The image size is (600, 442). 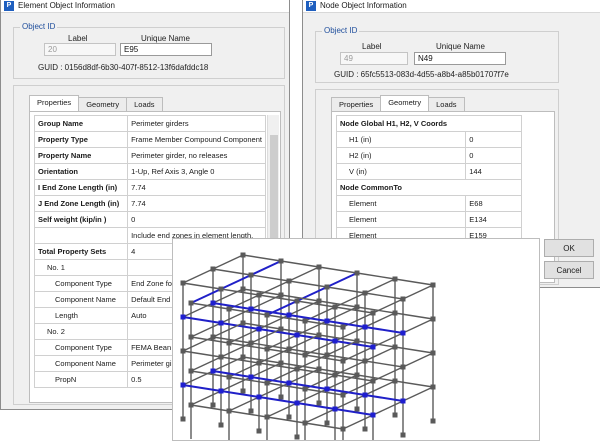 What do you see at coordinates (428, 139) in the screenshot?
I see `geometry-row: H1 (in) 0` at bounding box center [428, 139].